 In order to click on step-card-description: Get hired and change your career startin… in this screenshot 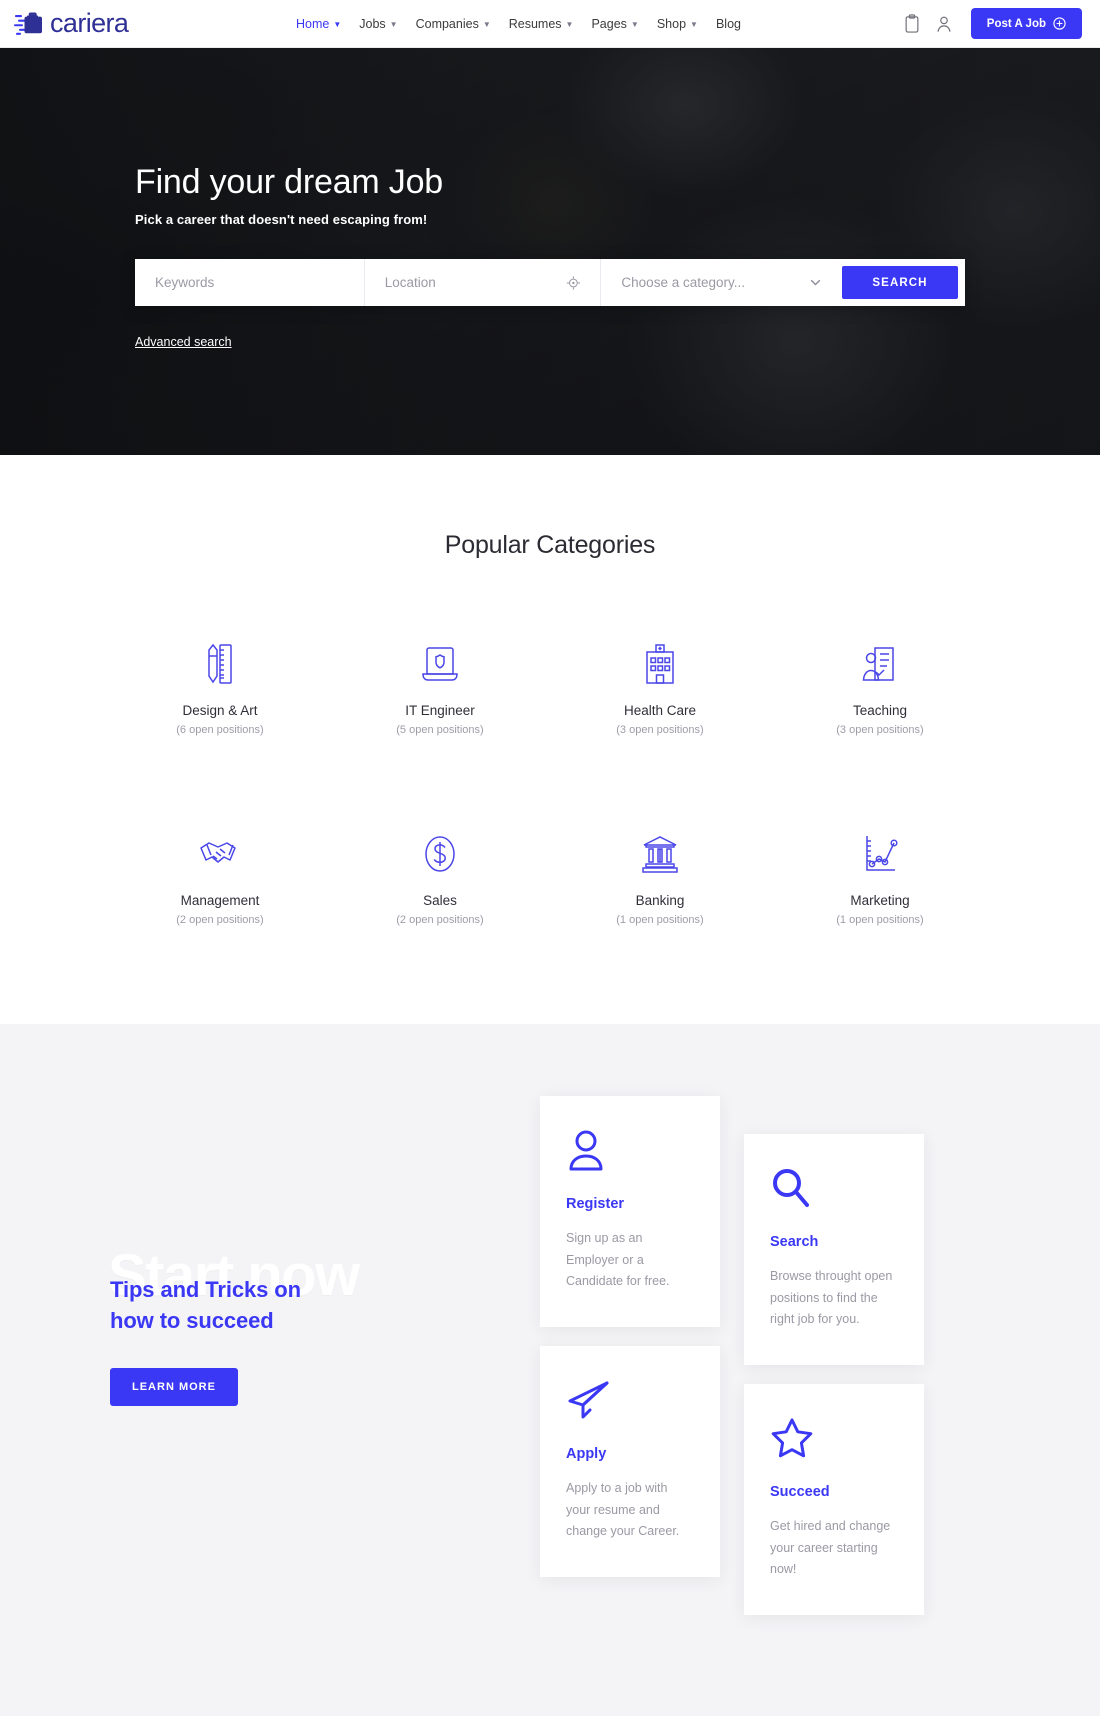, I will do `click(830, 1547)`.